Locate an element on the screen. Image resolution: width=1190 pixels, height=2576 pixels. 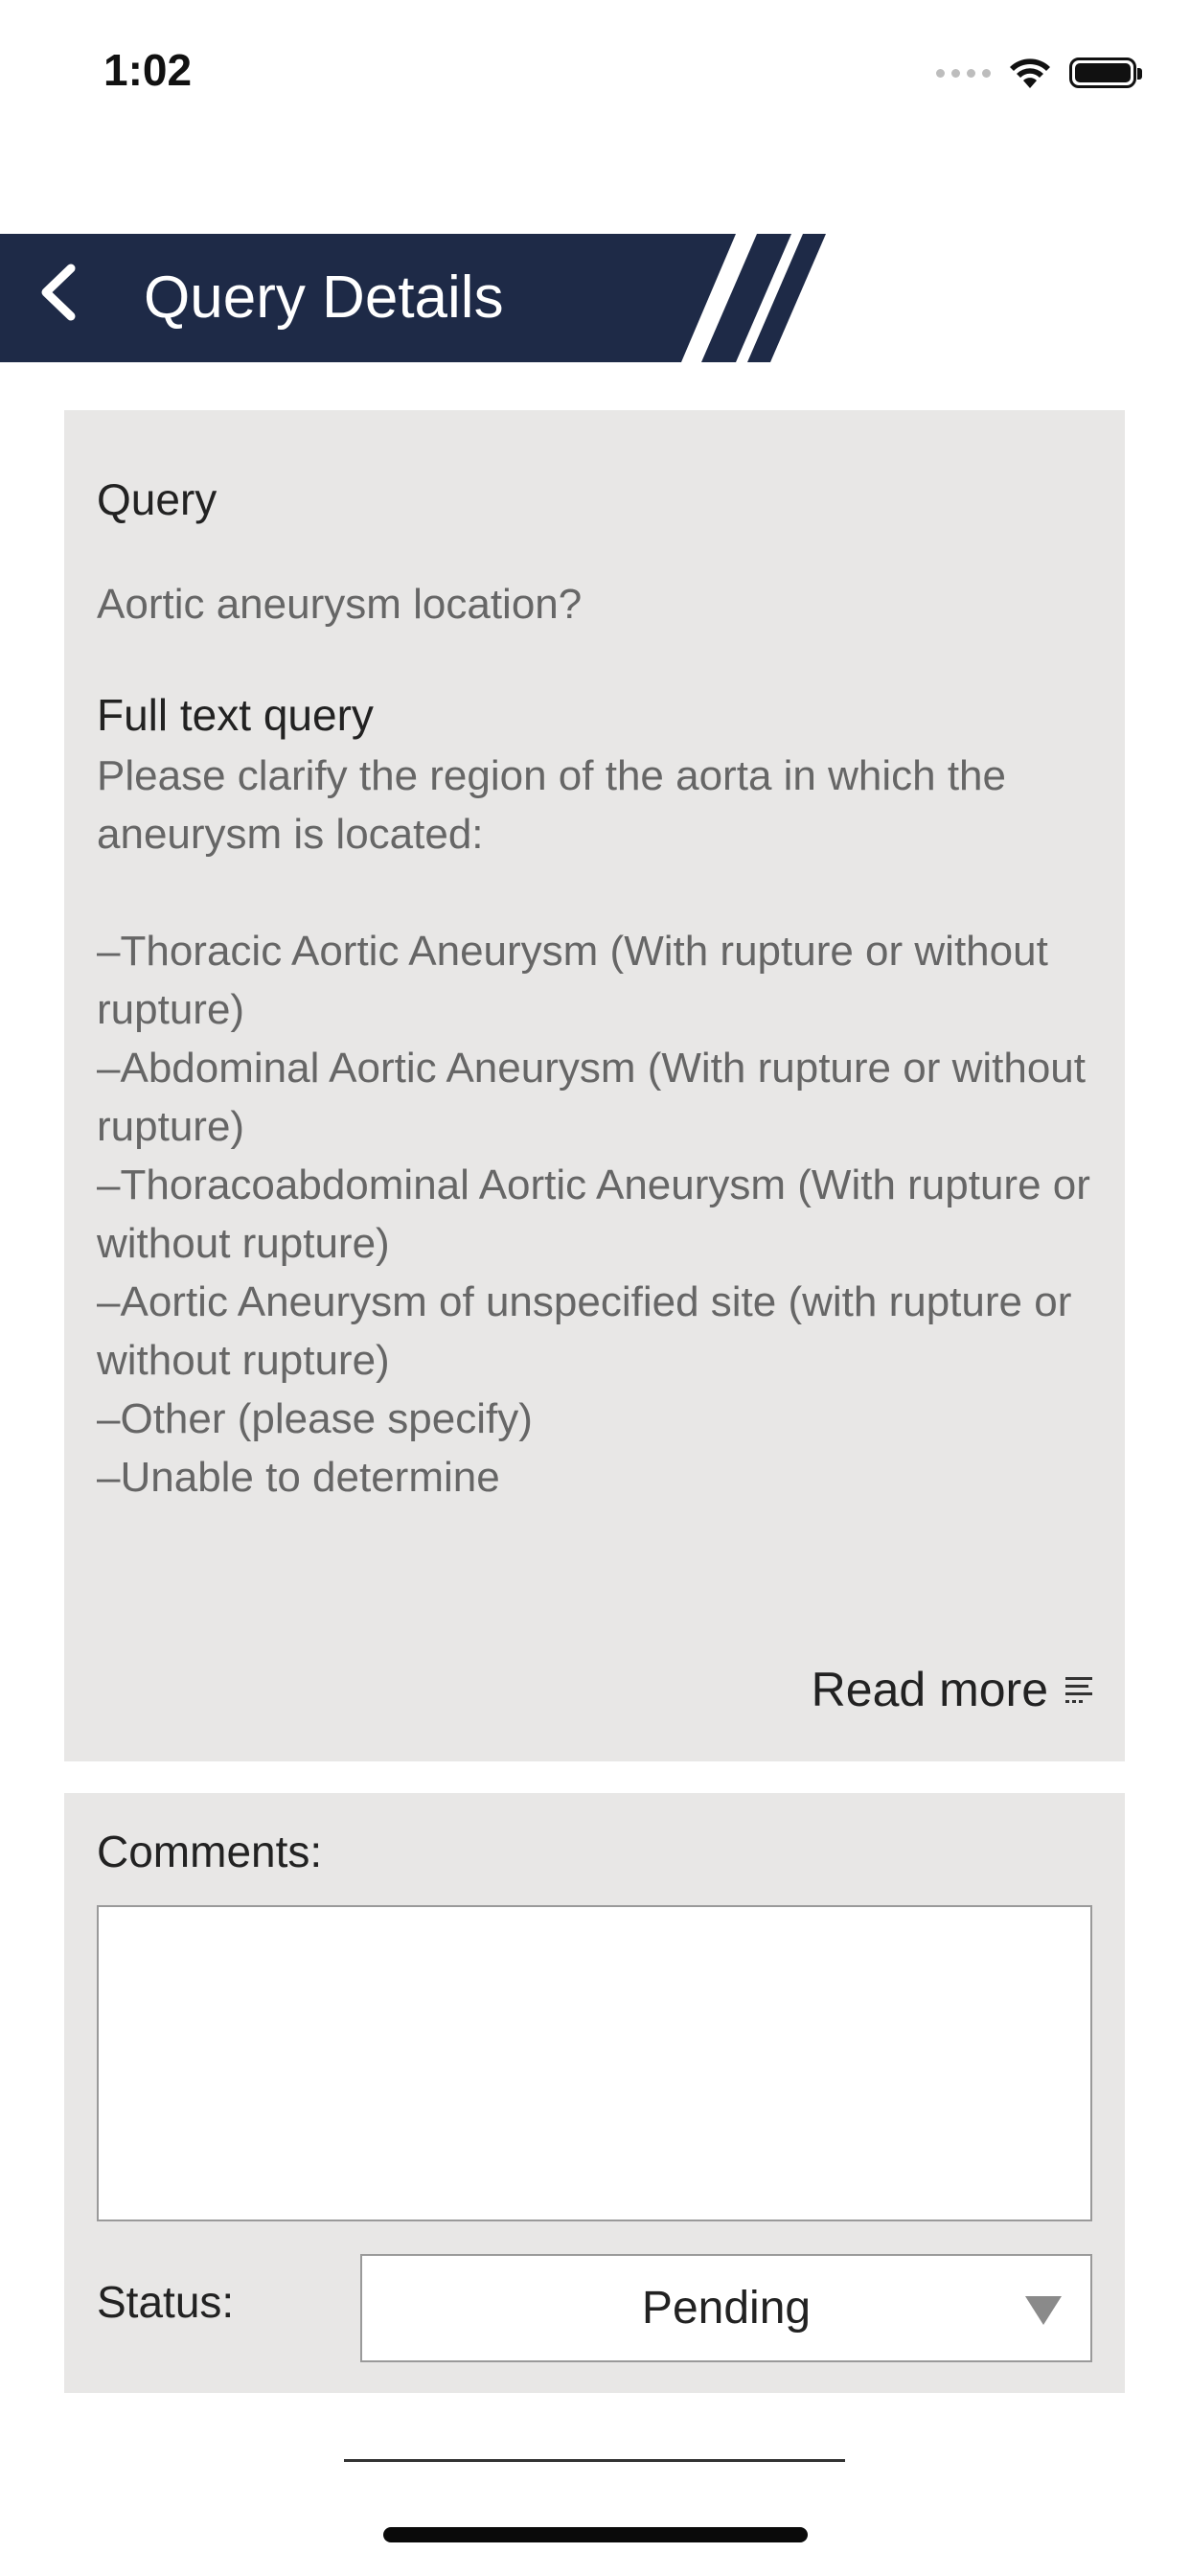
chevron-left-icon is located at coordinates (59, 292).